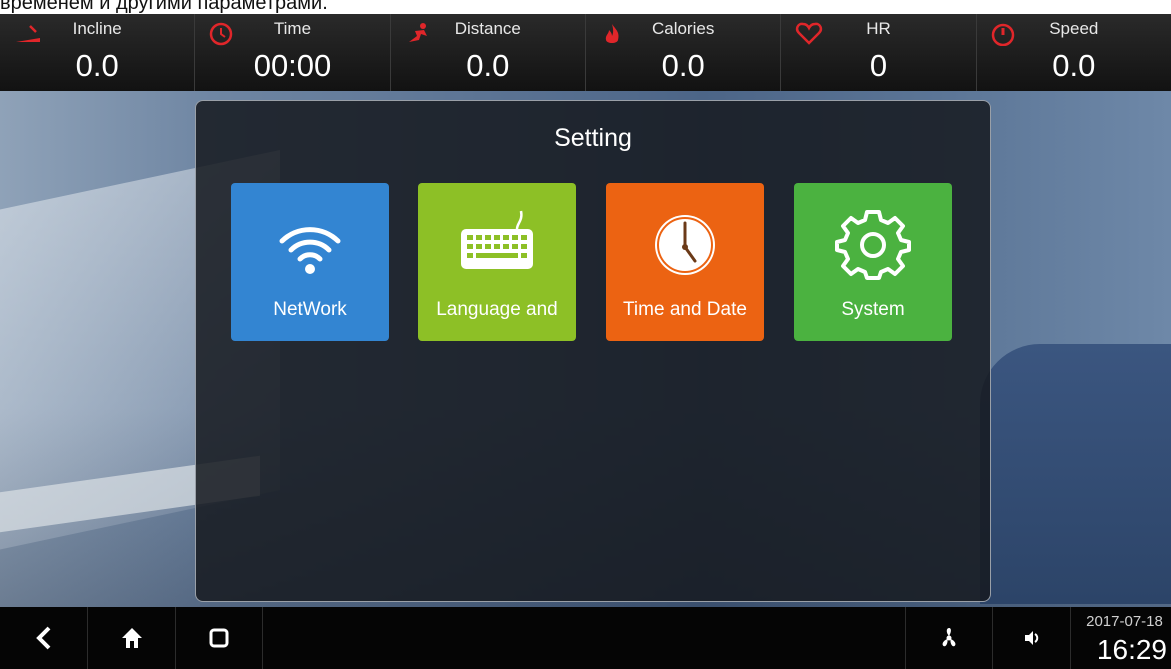 The height and width of the screenshot is (669, 1171). Describe the element at coordinates (1124, 621) in the screenshot. I see `status-date: 2017-07-18` at that location.